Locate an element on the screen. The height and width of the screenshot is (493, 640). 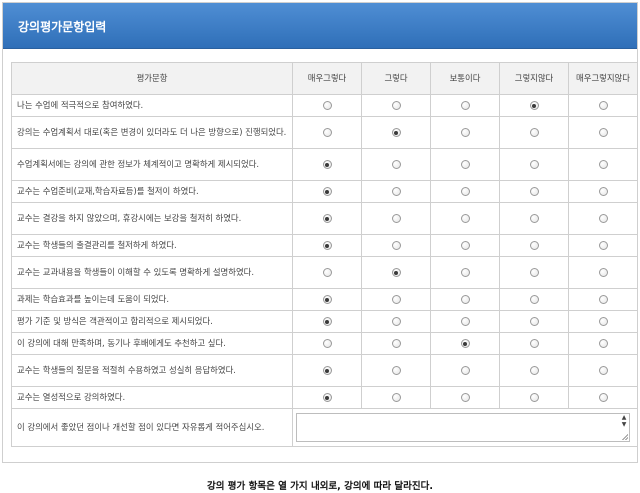
comment-textarea: ▲ ▼ is located at coordinates (463, 427).